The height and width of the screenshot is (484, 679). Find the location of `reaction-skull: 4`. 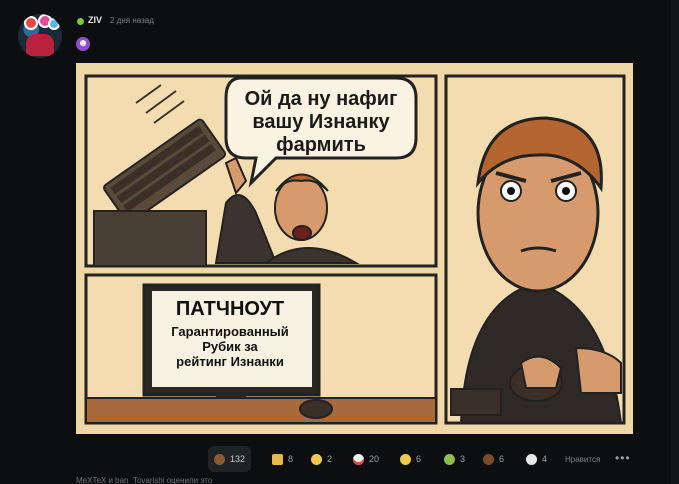

reaction-skull: 4 is located at coordinates (536, 459).